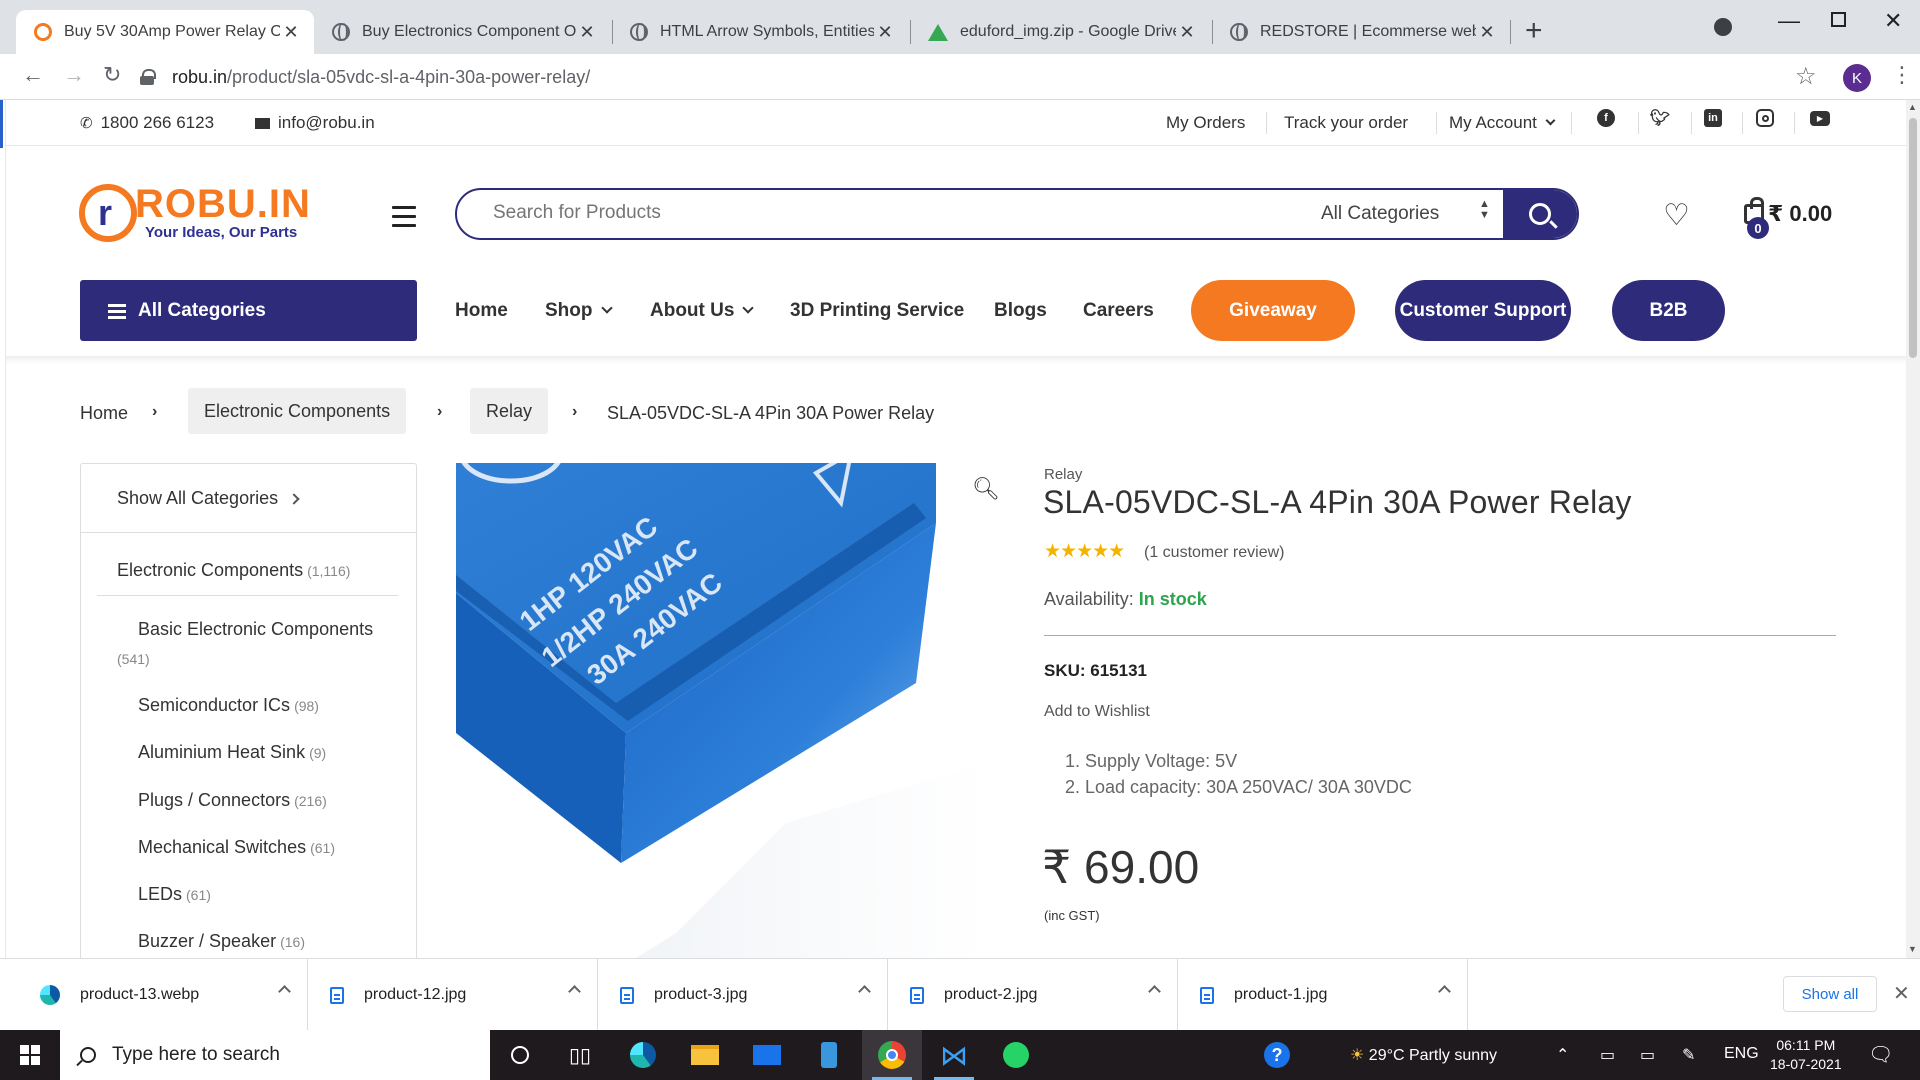  Describe the element at coordinates (1713, 118) in the screenshot. I see `linkedin-icon: in` at that location.